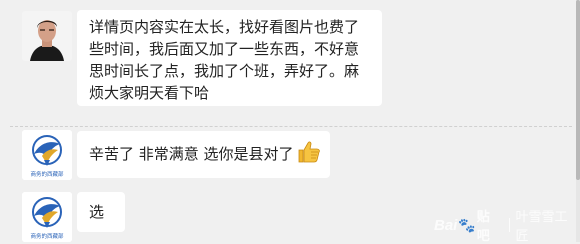  Describe the element at coordinates (224, 49) in the screenshot. I see `message-text-line: 些时间，我后面又加了一些东西，不好意` at that location.